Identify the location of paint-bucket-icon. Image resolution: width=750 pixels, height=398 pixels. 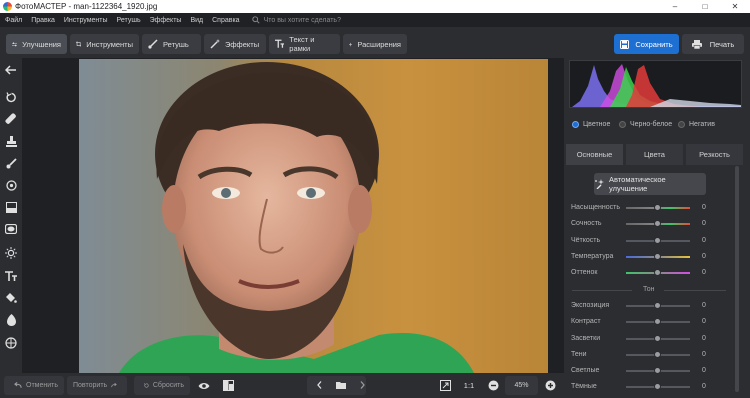
(11, 298).